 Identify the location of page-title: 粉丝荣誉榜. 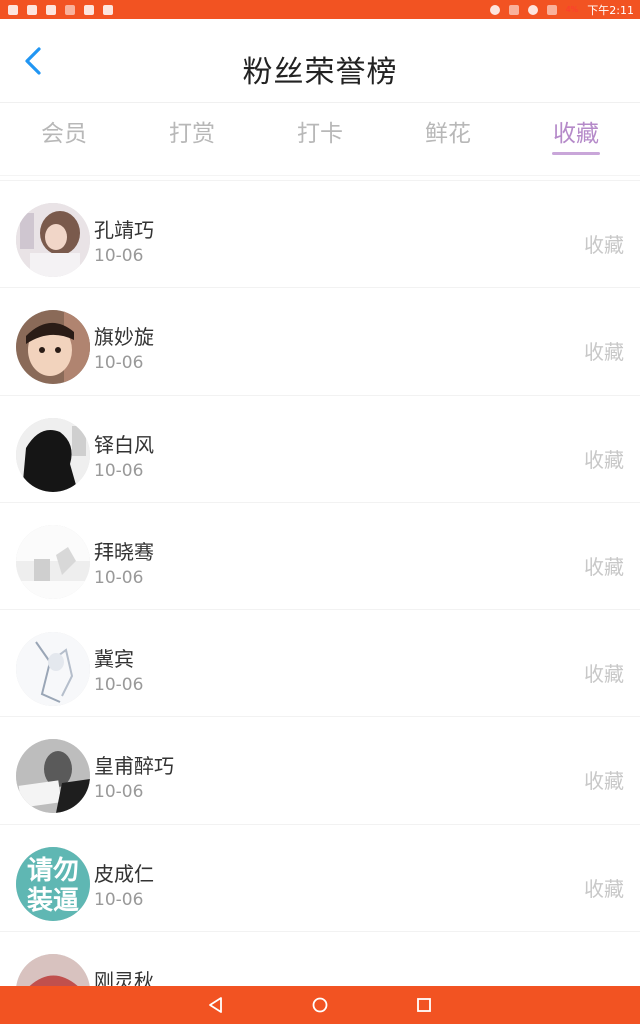
(320, 72).